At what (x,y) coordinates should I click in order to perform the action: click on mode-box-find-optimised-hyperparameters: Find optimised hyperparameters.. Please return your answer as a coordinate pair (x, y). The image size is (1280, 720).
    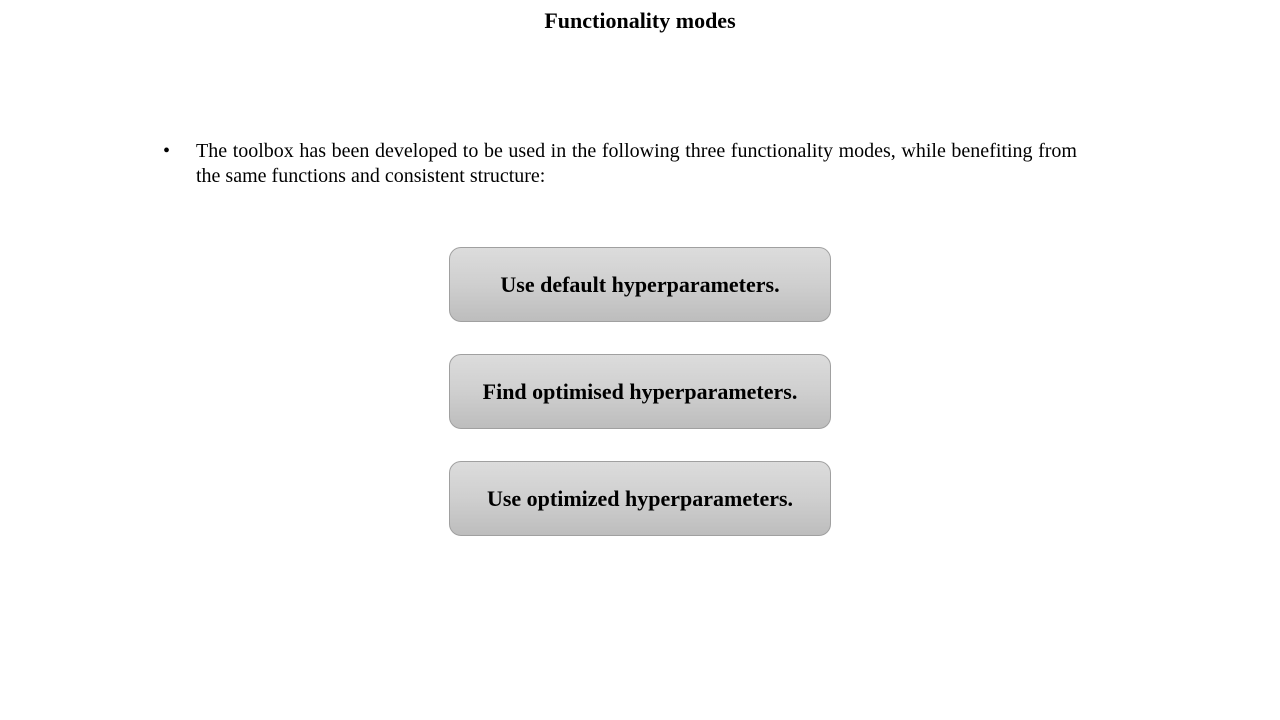
    Looking at the image, I should click on (640, 391).